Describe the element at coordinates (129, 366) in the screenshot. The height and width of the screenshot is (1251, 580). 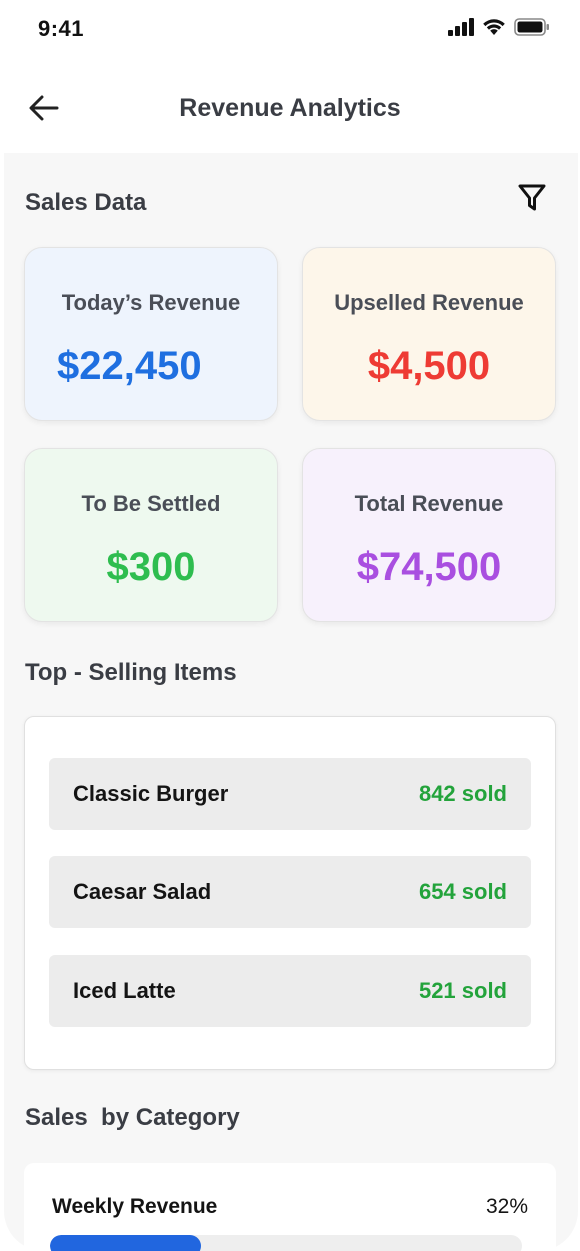
I see `stat-value: $22,450` at that location.